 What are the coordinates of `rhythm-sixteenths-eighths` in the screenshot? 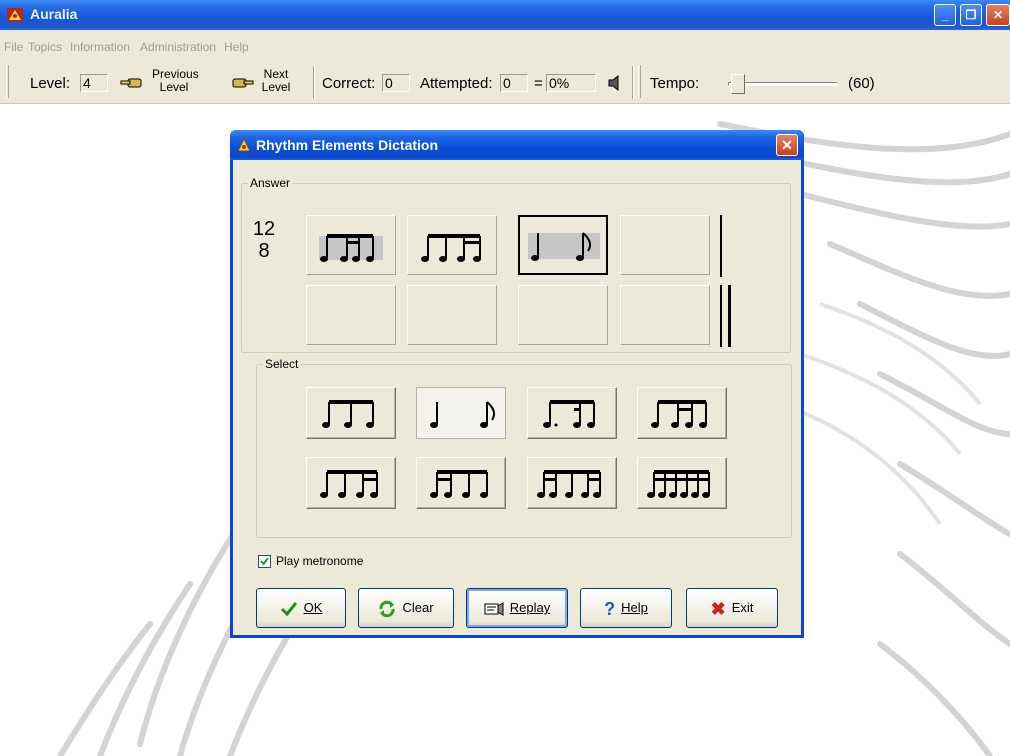 It's located at (459, 484).